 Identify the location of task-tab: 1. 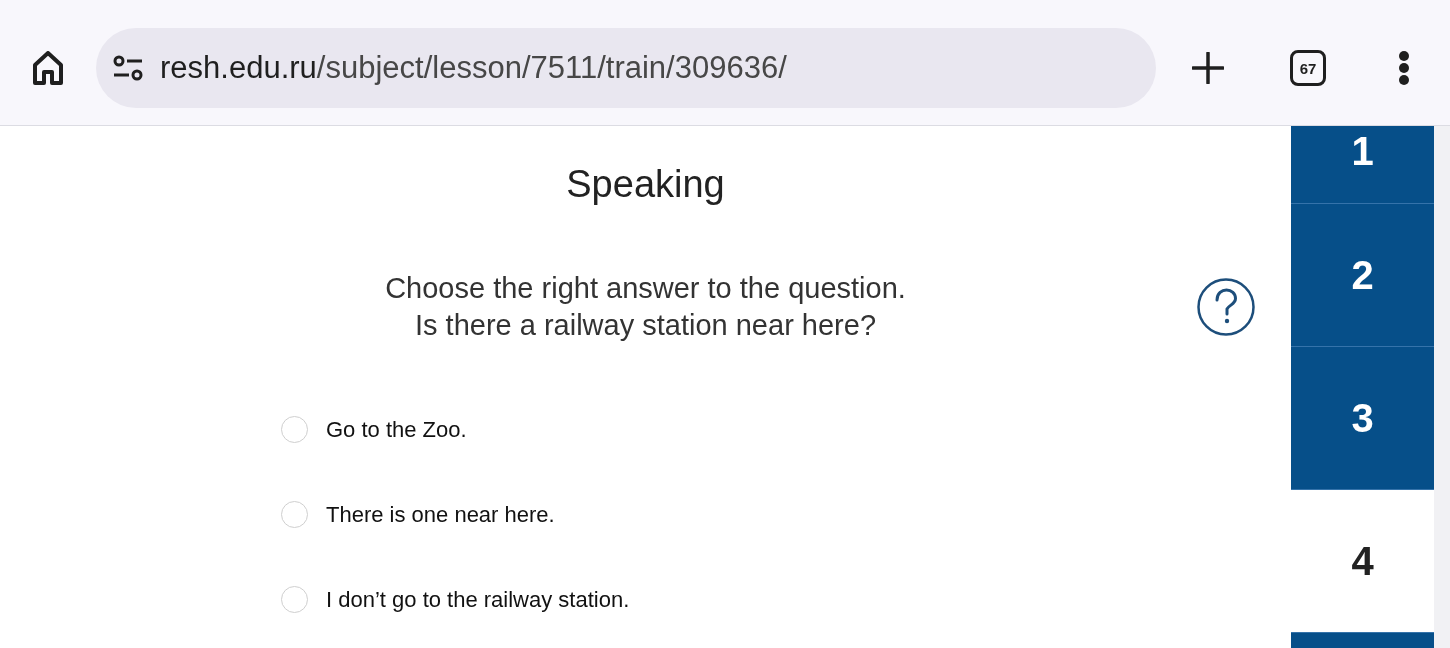
(1362, 164).